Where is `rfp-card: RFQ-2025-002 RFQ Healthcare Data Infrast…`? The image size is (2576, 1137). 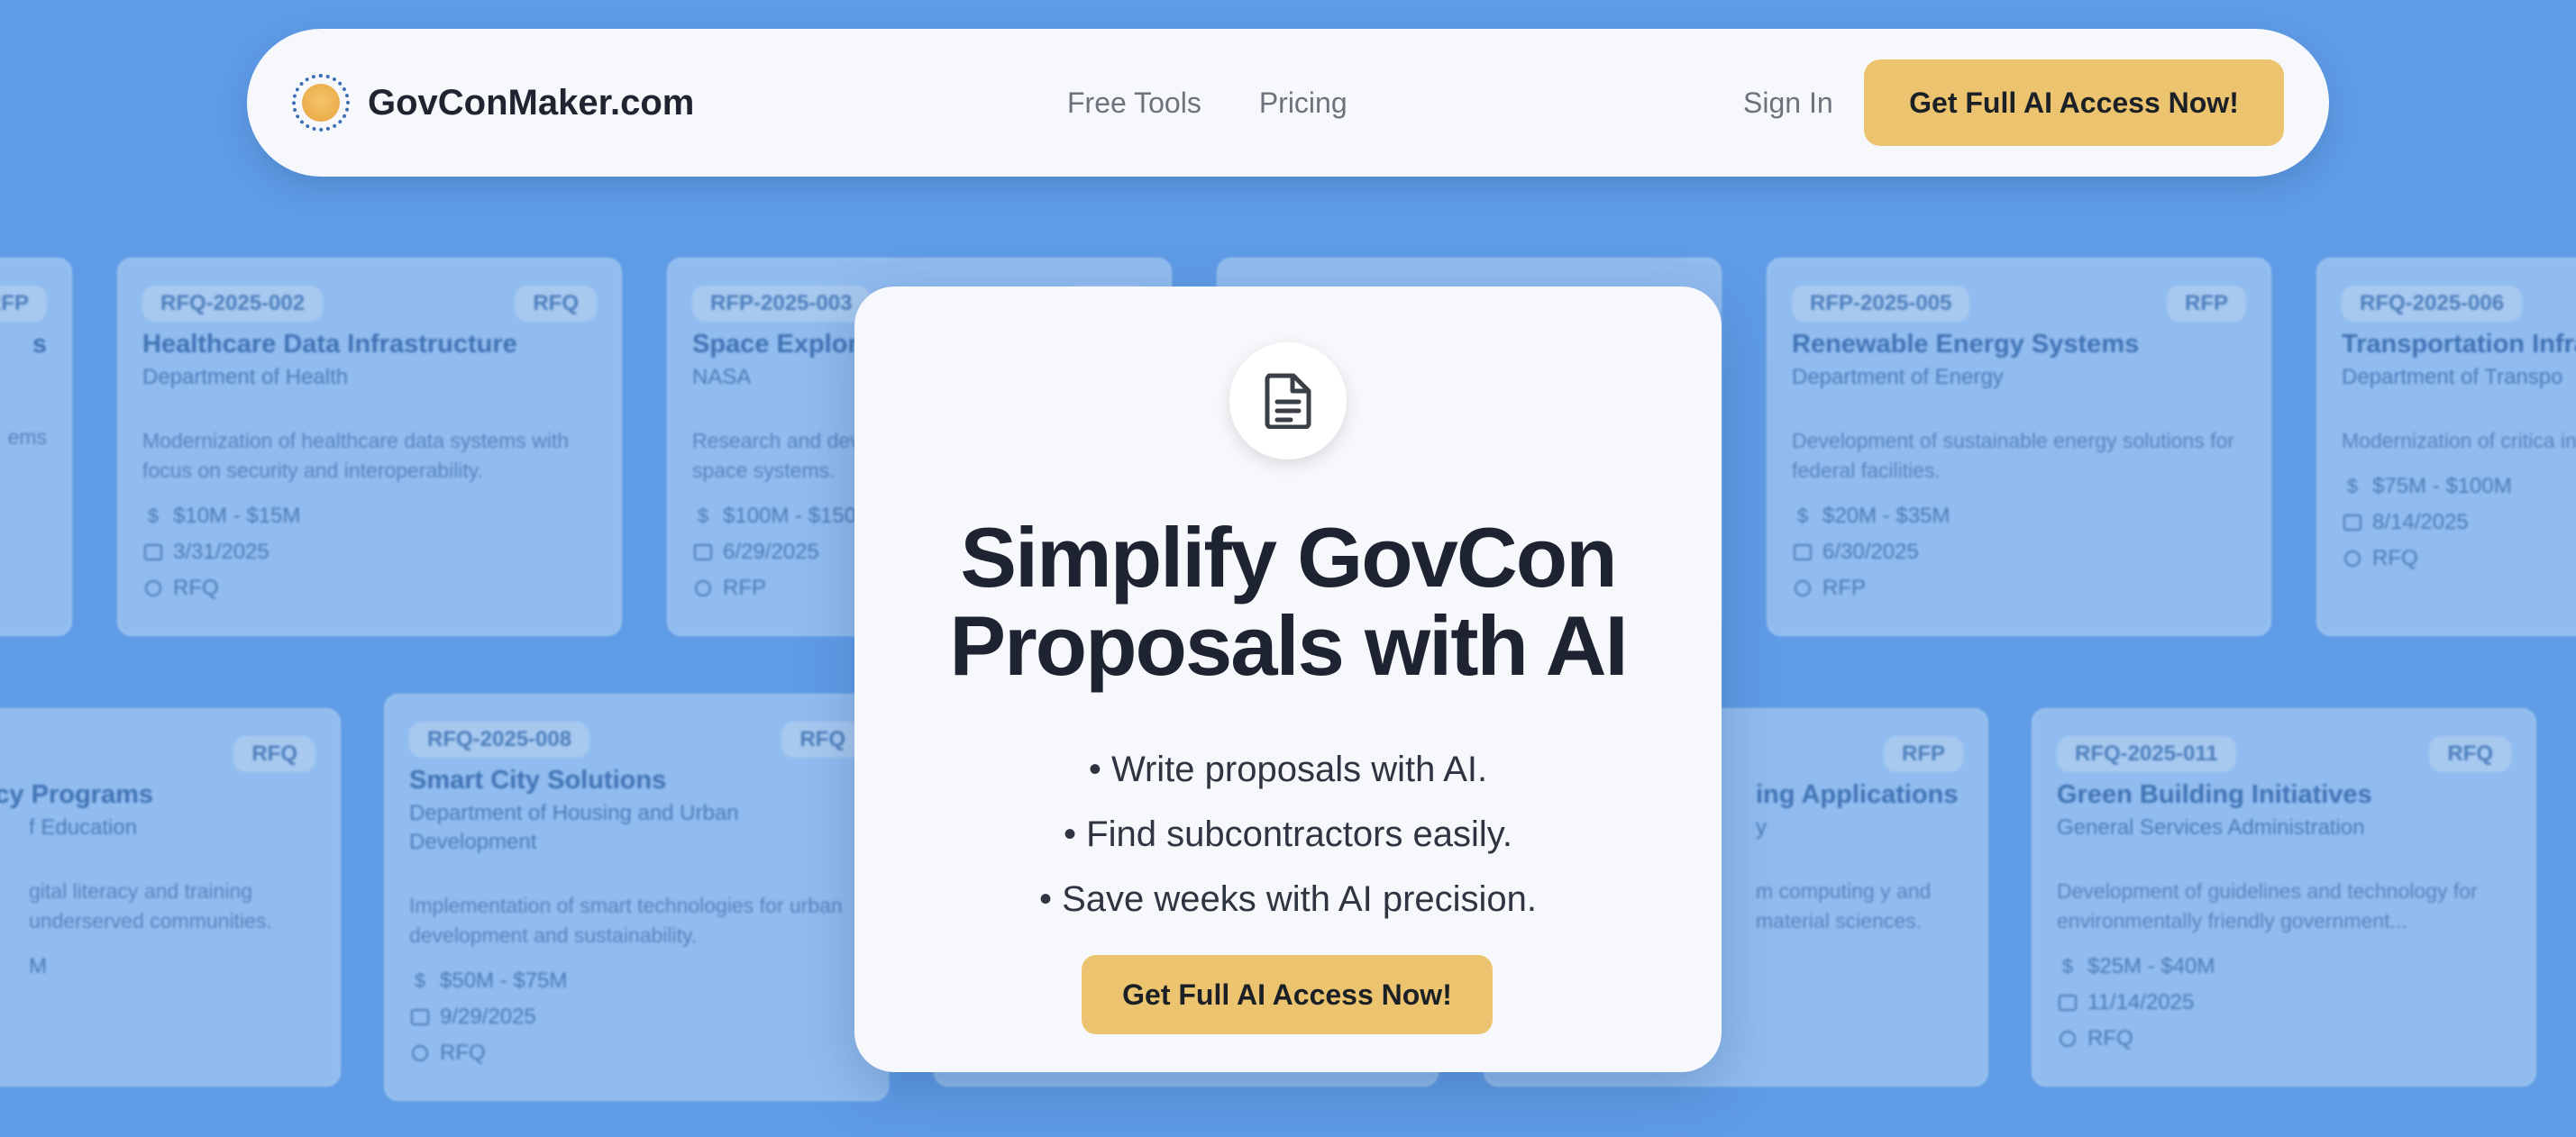 rfp-card: RFQ-2025-002 RFQ Healthcare Data Infrast… is located at coordinates (369, 447).